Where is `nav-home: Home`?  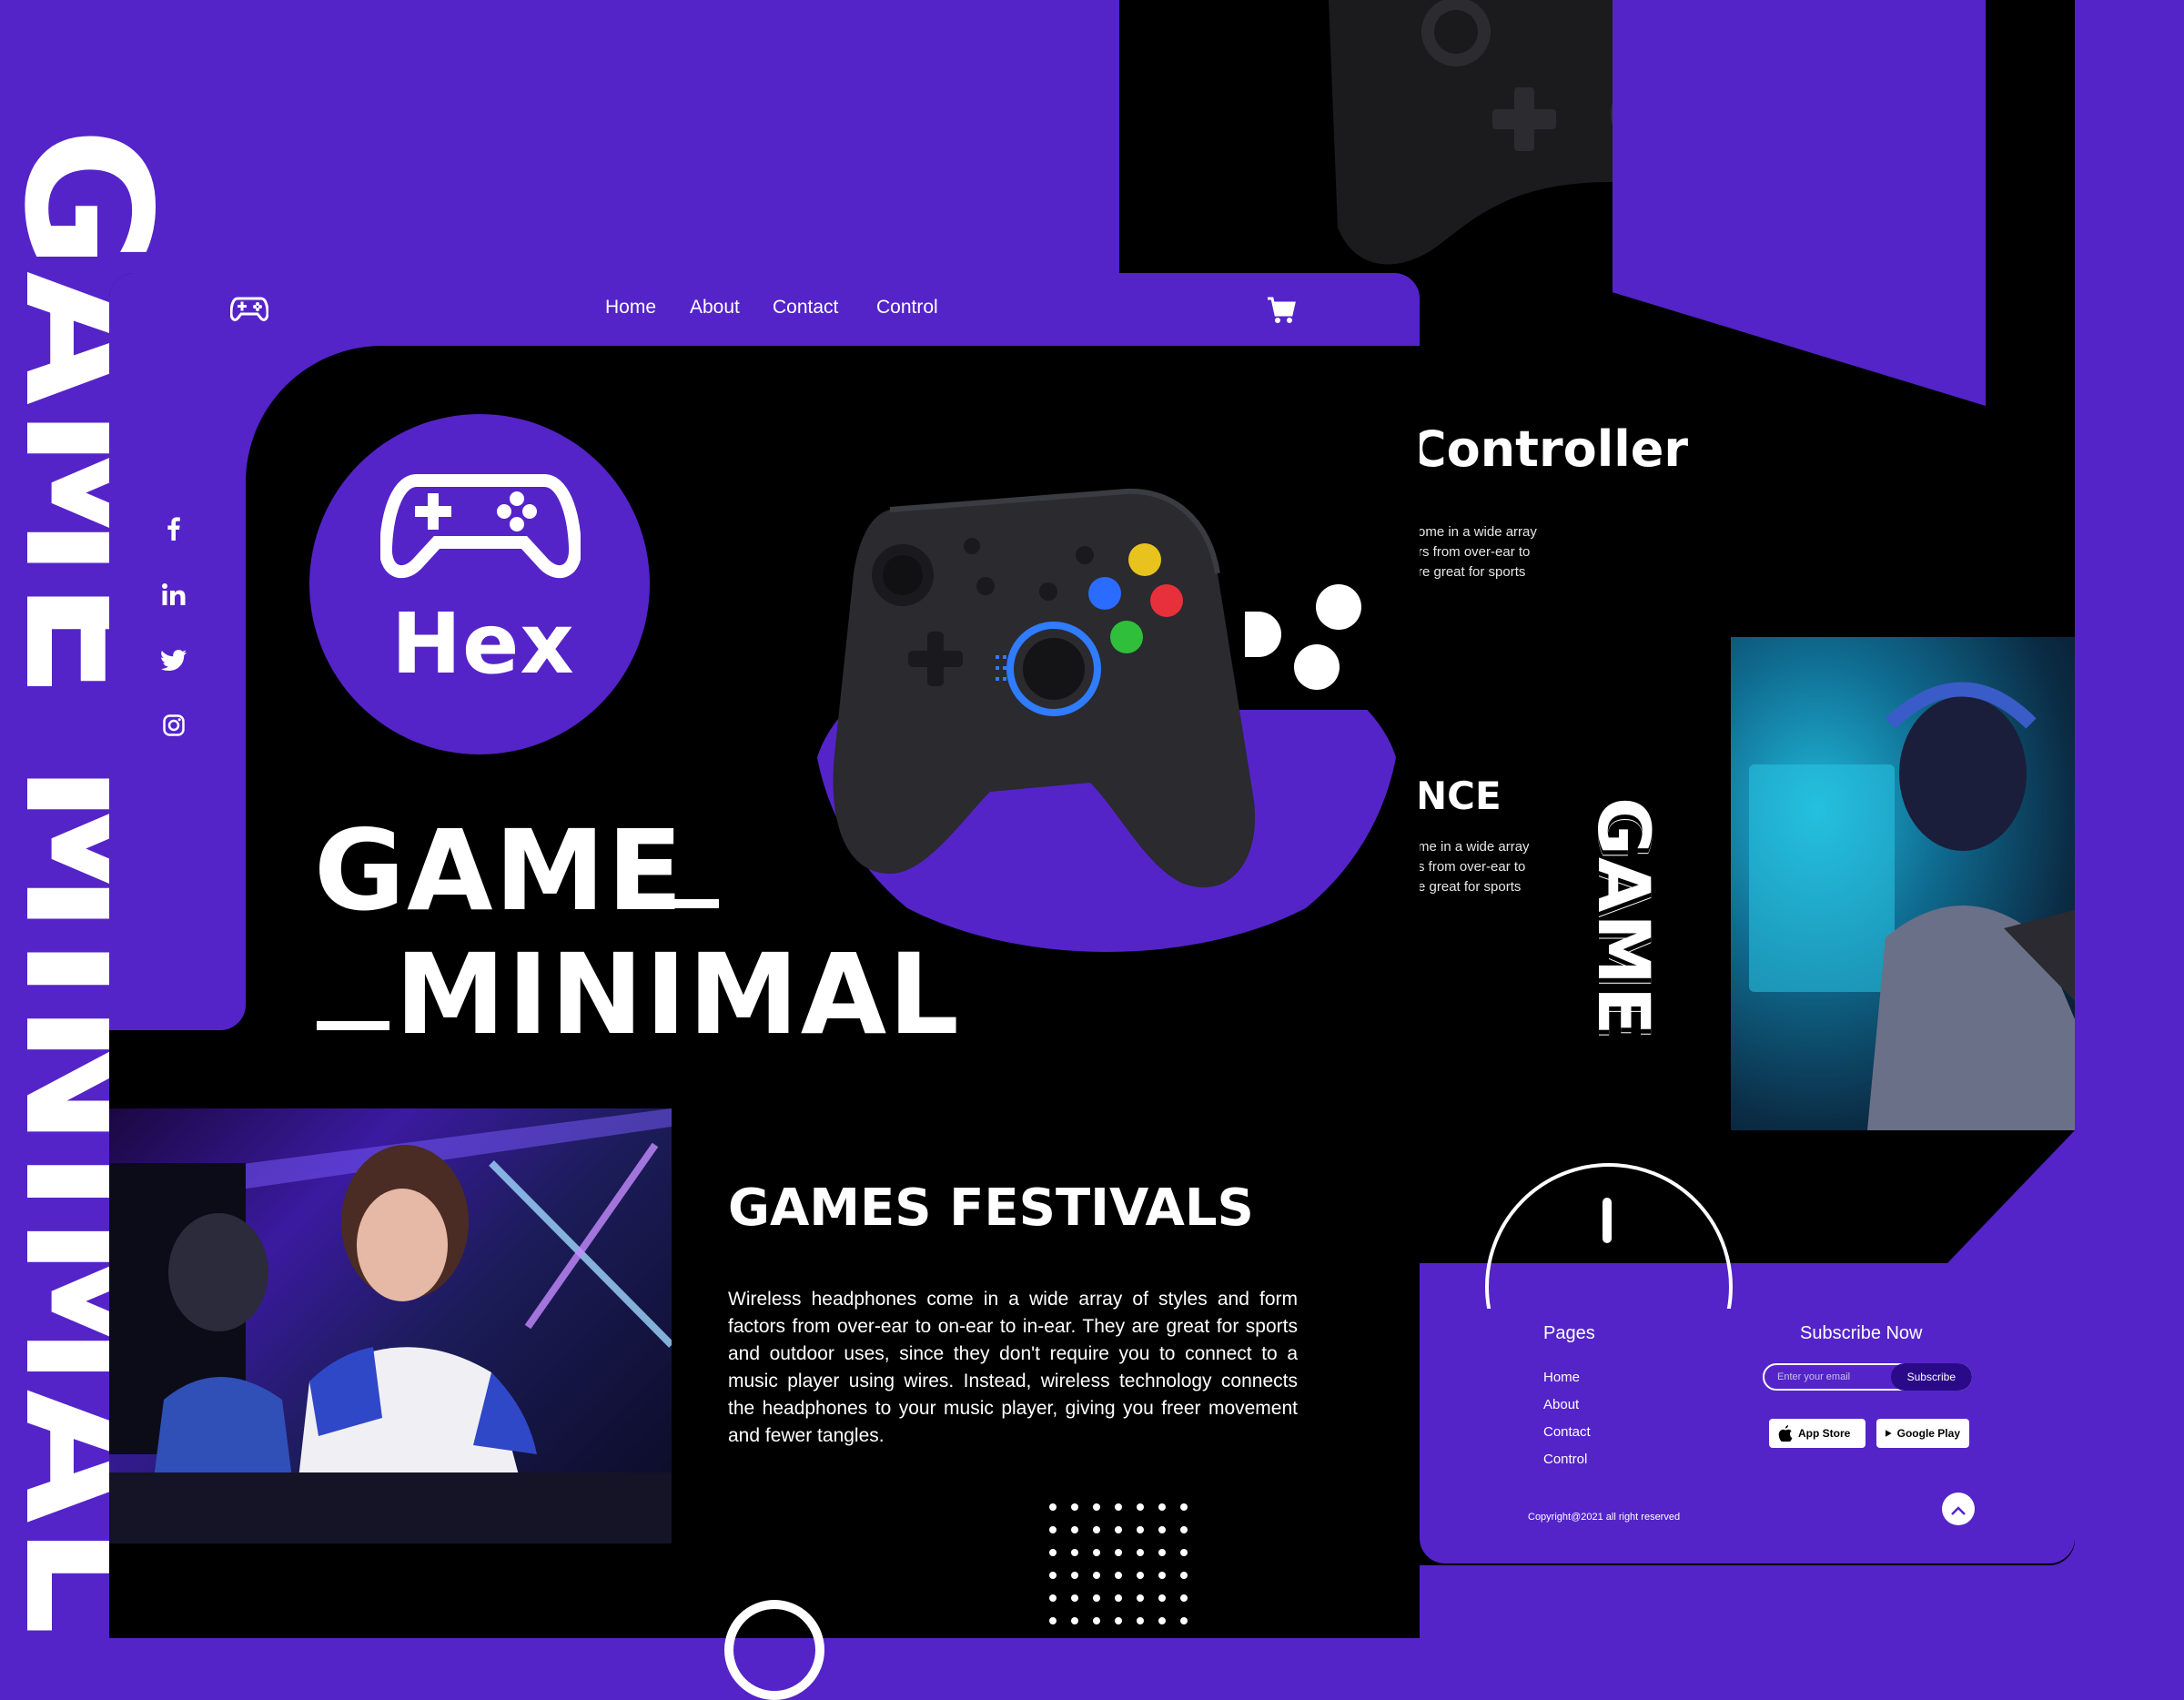 nav-home: Home is located at coordinates (630, 308).